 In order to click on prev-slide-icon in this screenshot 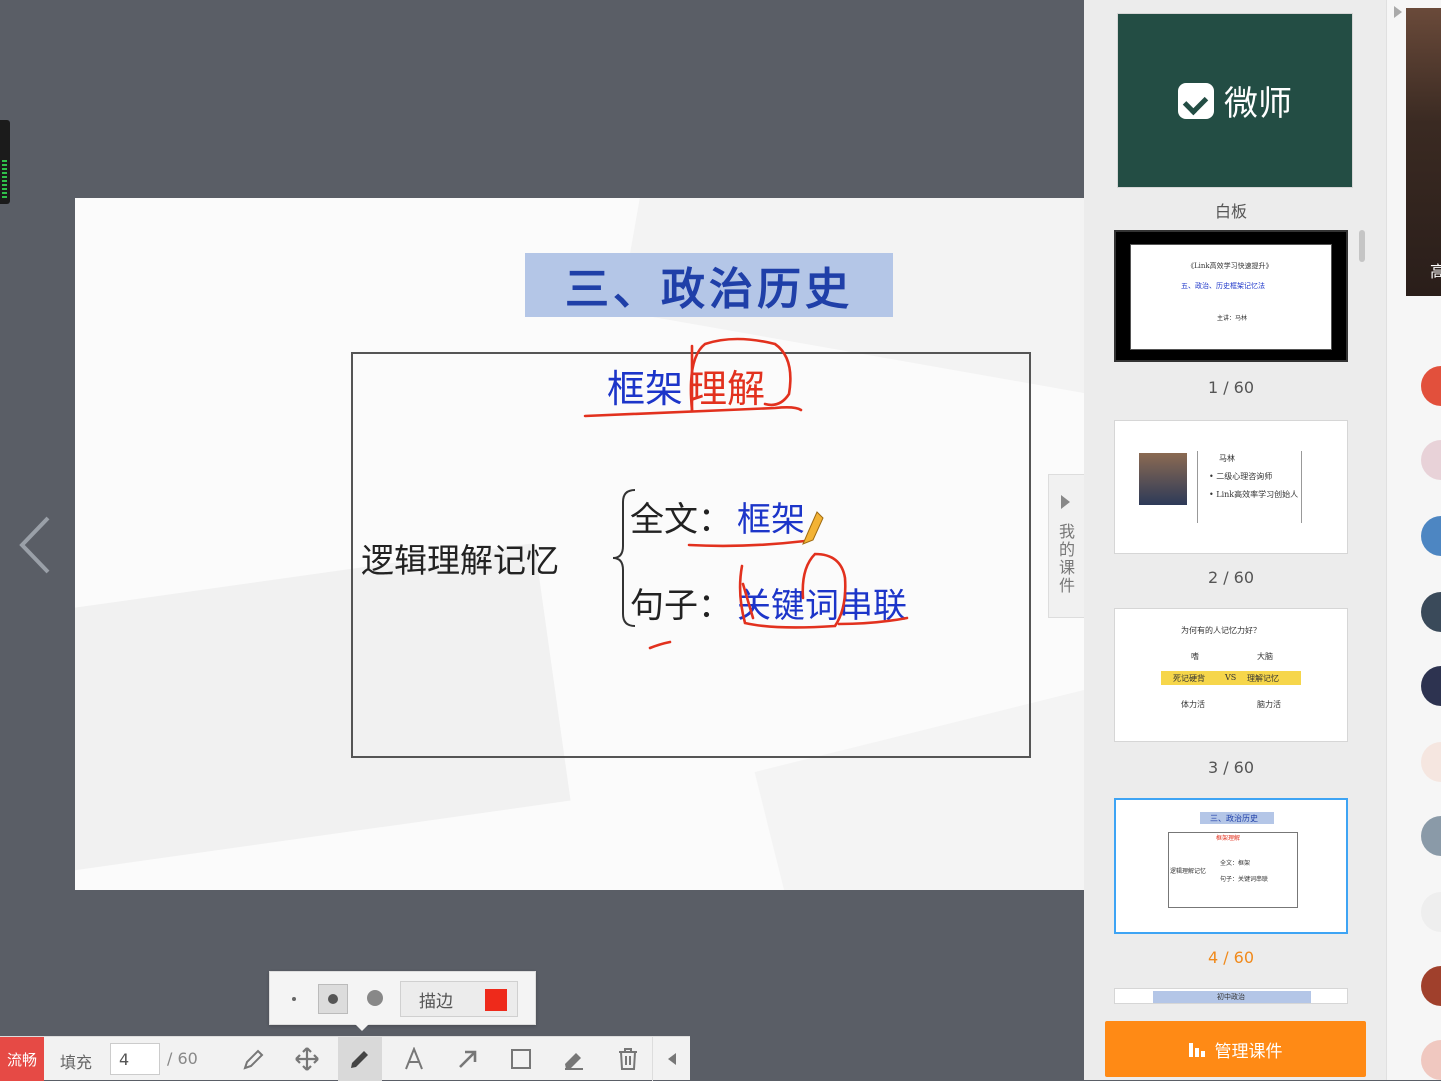, I will do `click(36, 545)`.